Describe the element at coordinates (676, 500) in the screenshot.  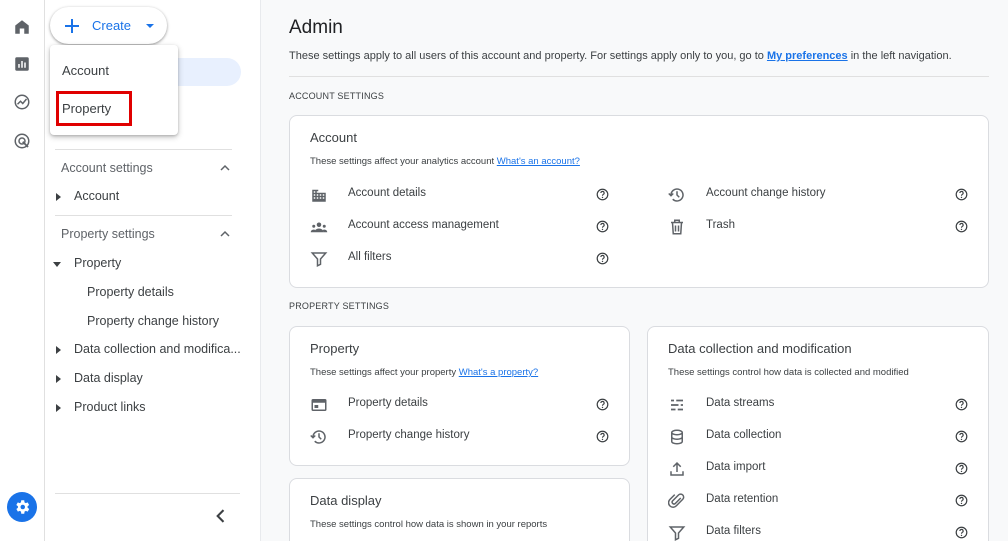
I see `paperclip-icon` at that location.